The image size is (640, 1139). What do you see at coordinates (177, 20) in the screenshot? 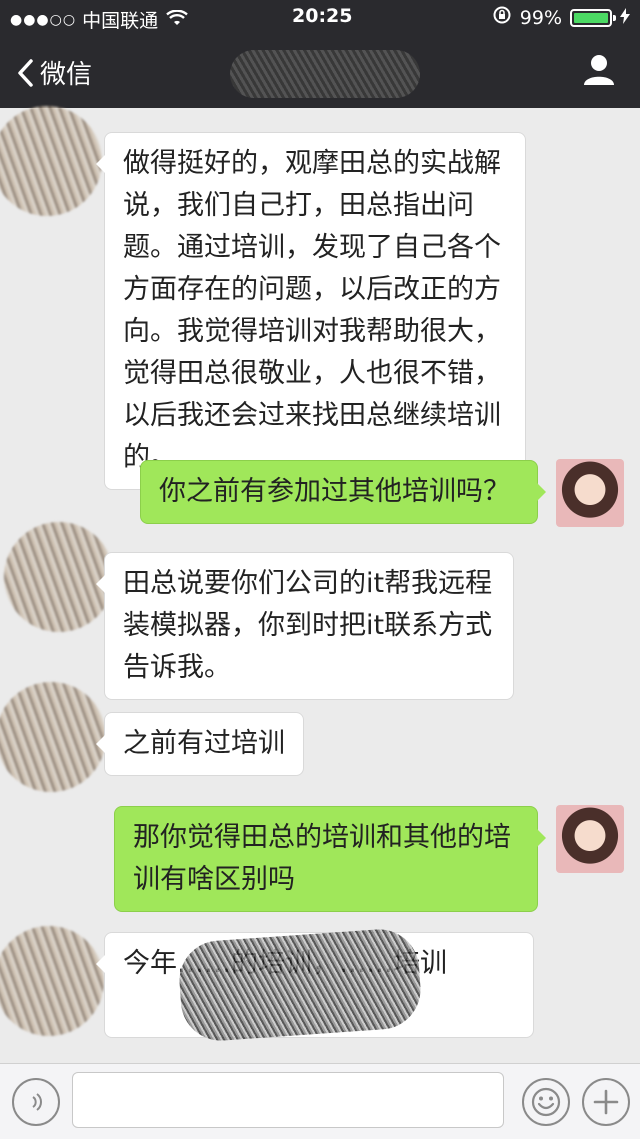
I see `wifi-icon` at bounding box center [177, 20].